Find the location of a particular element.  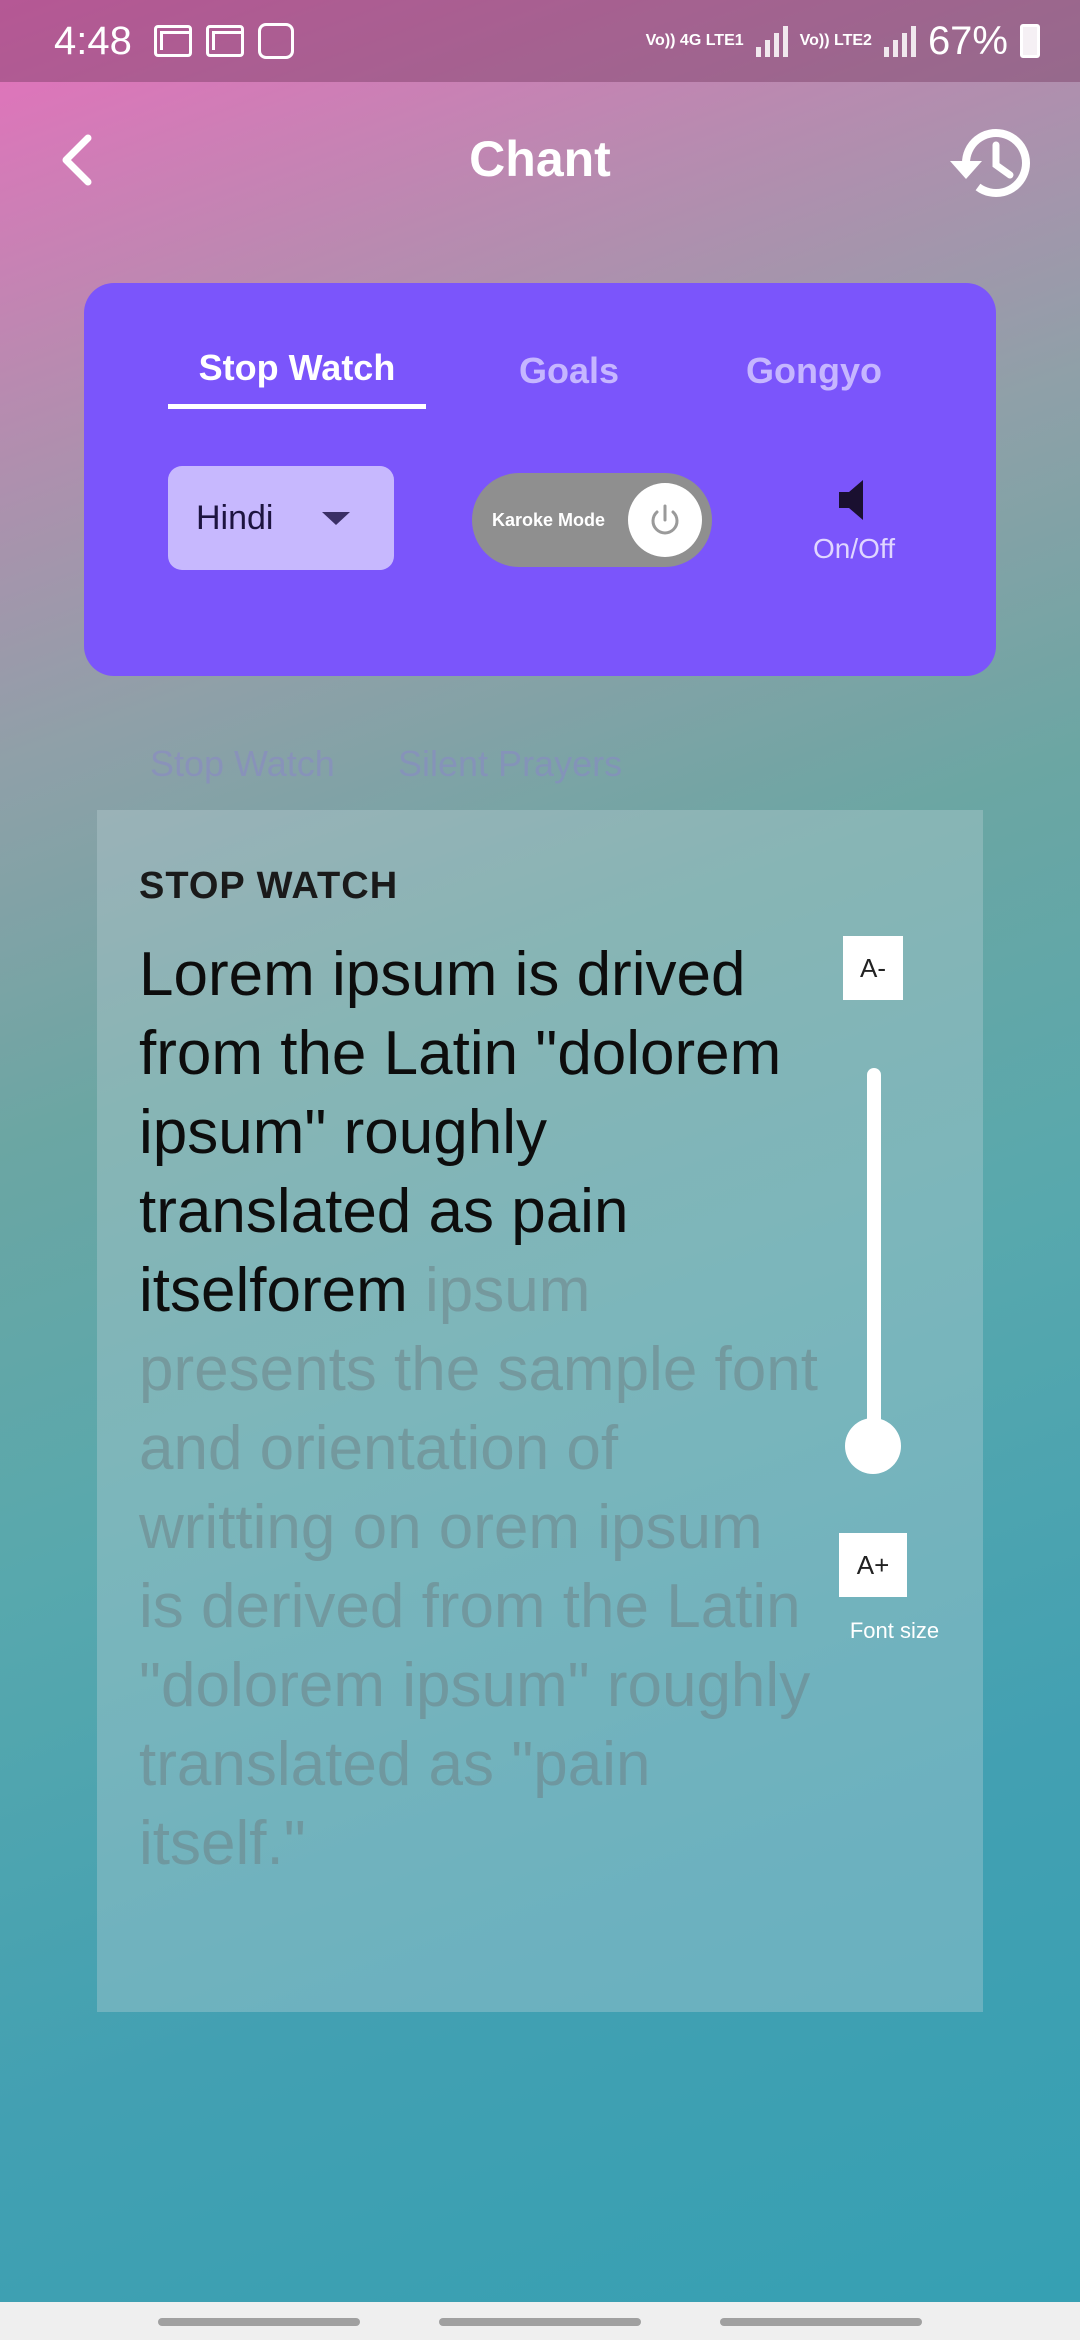

nav-recents-button is located at coordinates (259, 2322).